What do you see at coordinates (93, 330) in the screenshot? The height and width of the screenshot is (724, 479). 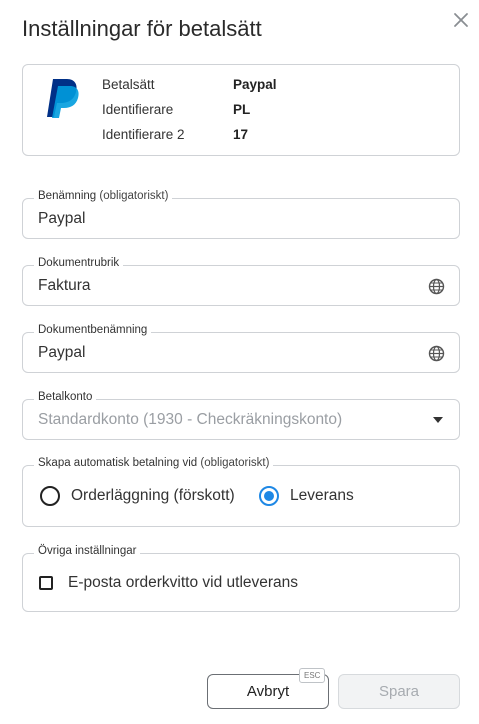 I see `document-name-label: Dokumentbenämning` at bounding box center [93, 330].